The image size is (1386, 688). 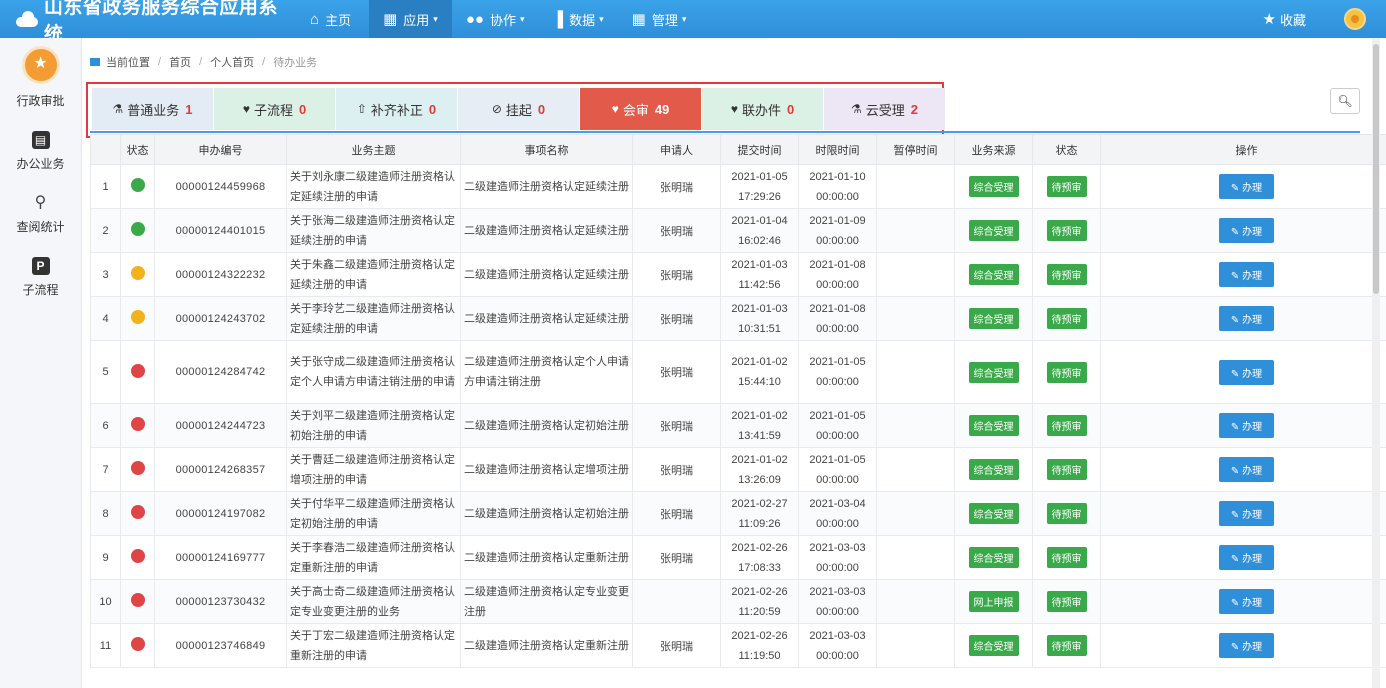 What do you see at coordinates (332, 19) in the screenshot?
I see `nav-item-0: ⌂ 主页` at bounding box center [332, 19].